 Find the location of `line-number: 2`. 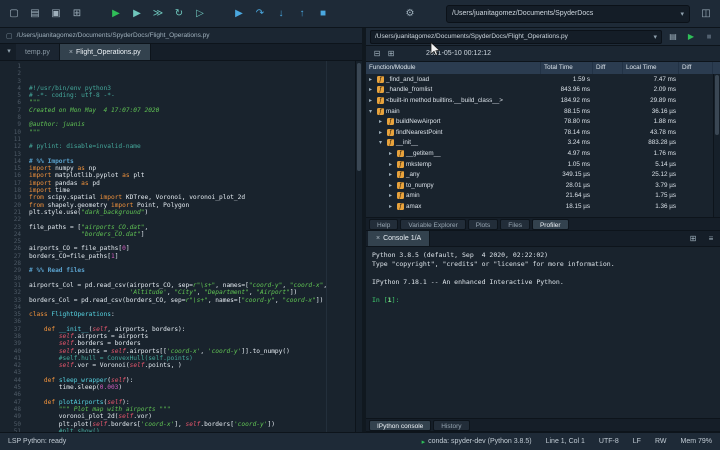

line-number: 2 is located at coordinates (19, 74).